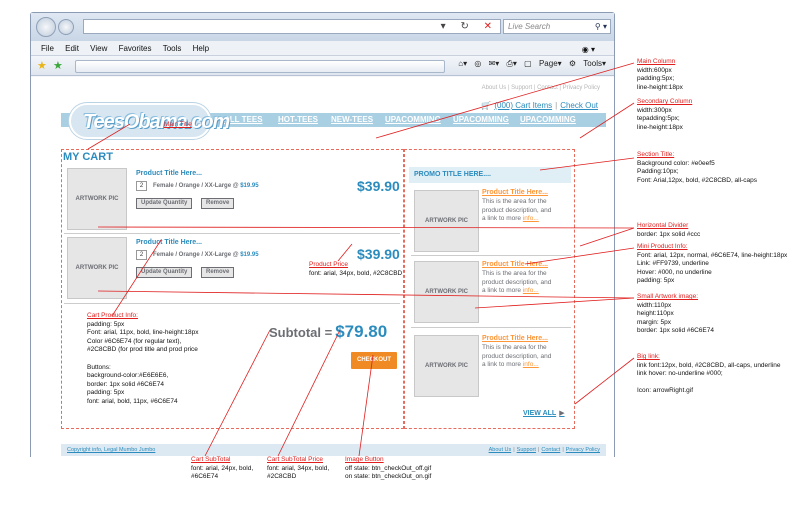 The height and width of the screenshot is (514, 800). I want to click on nav-upcoming-3: UPACOMMING, so click(548, 119).